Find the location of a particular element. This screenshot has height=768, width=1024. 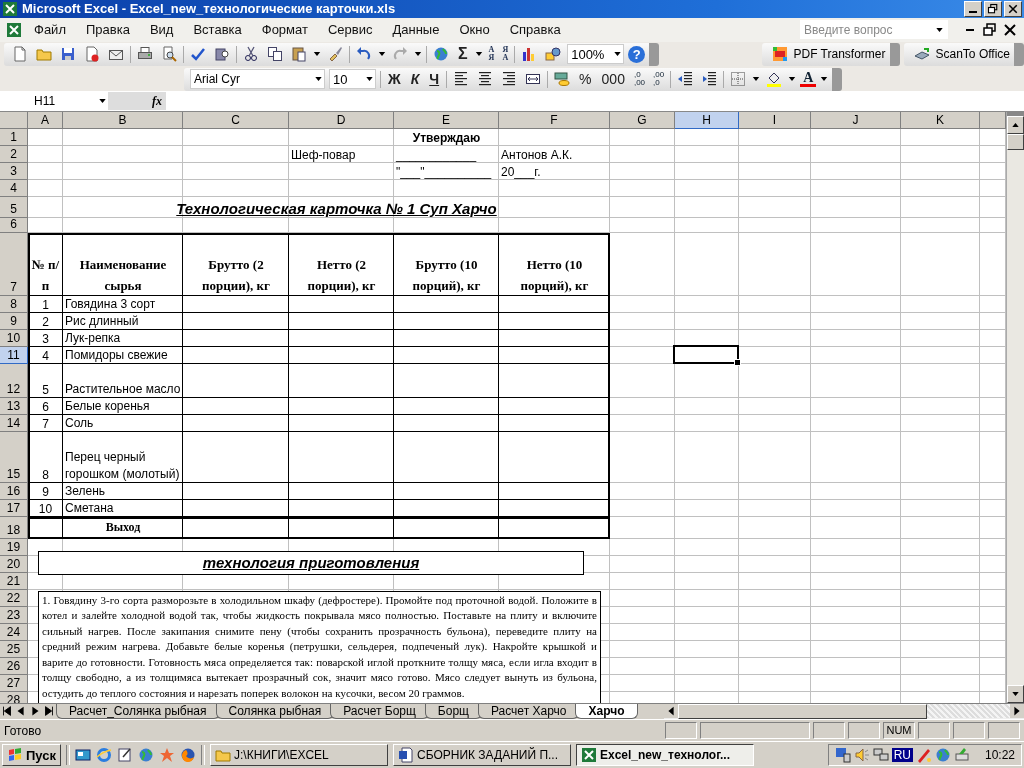

align-center-icon is located at coordinates (485, 79).